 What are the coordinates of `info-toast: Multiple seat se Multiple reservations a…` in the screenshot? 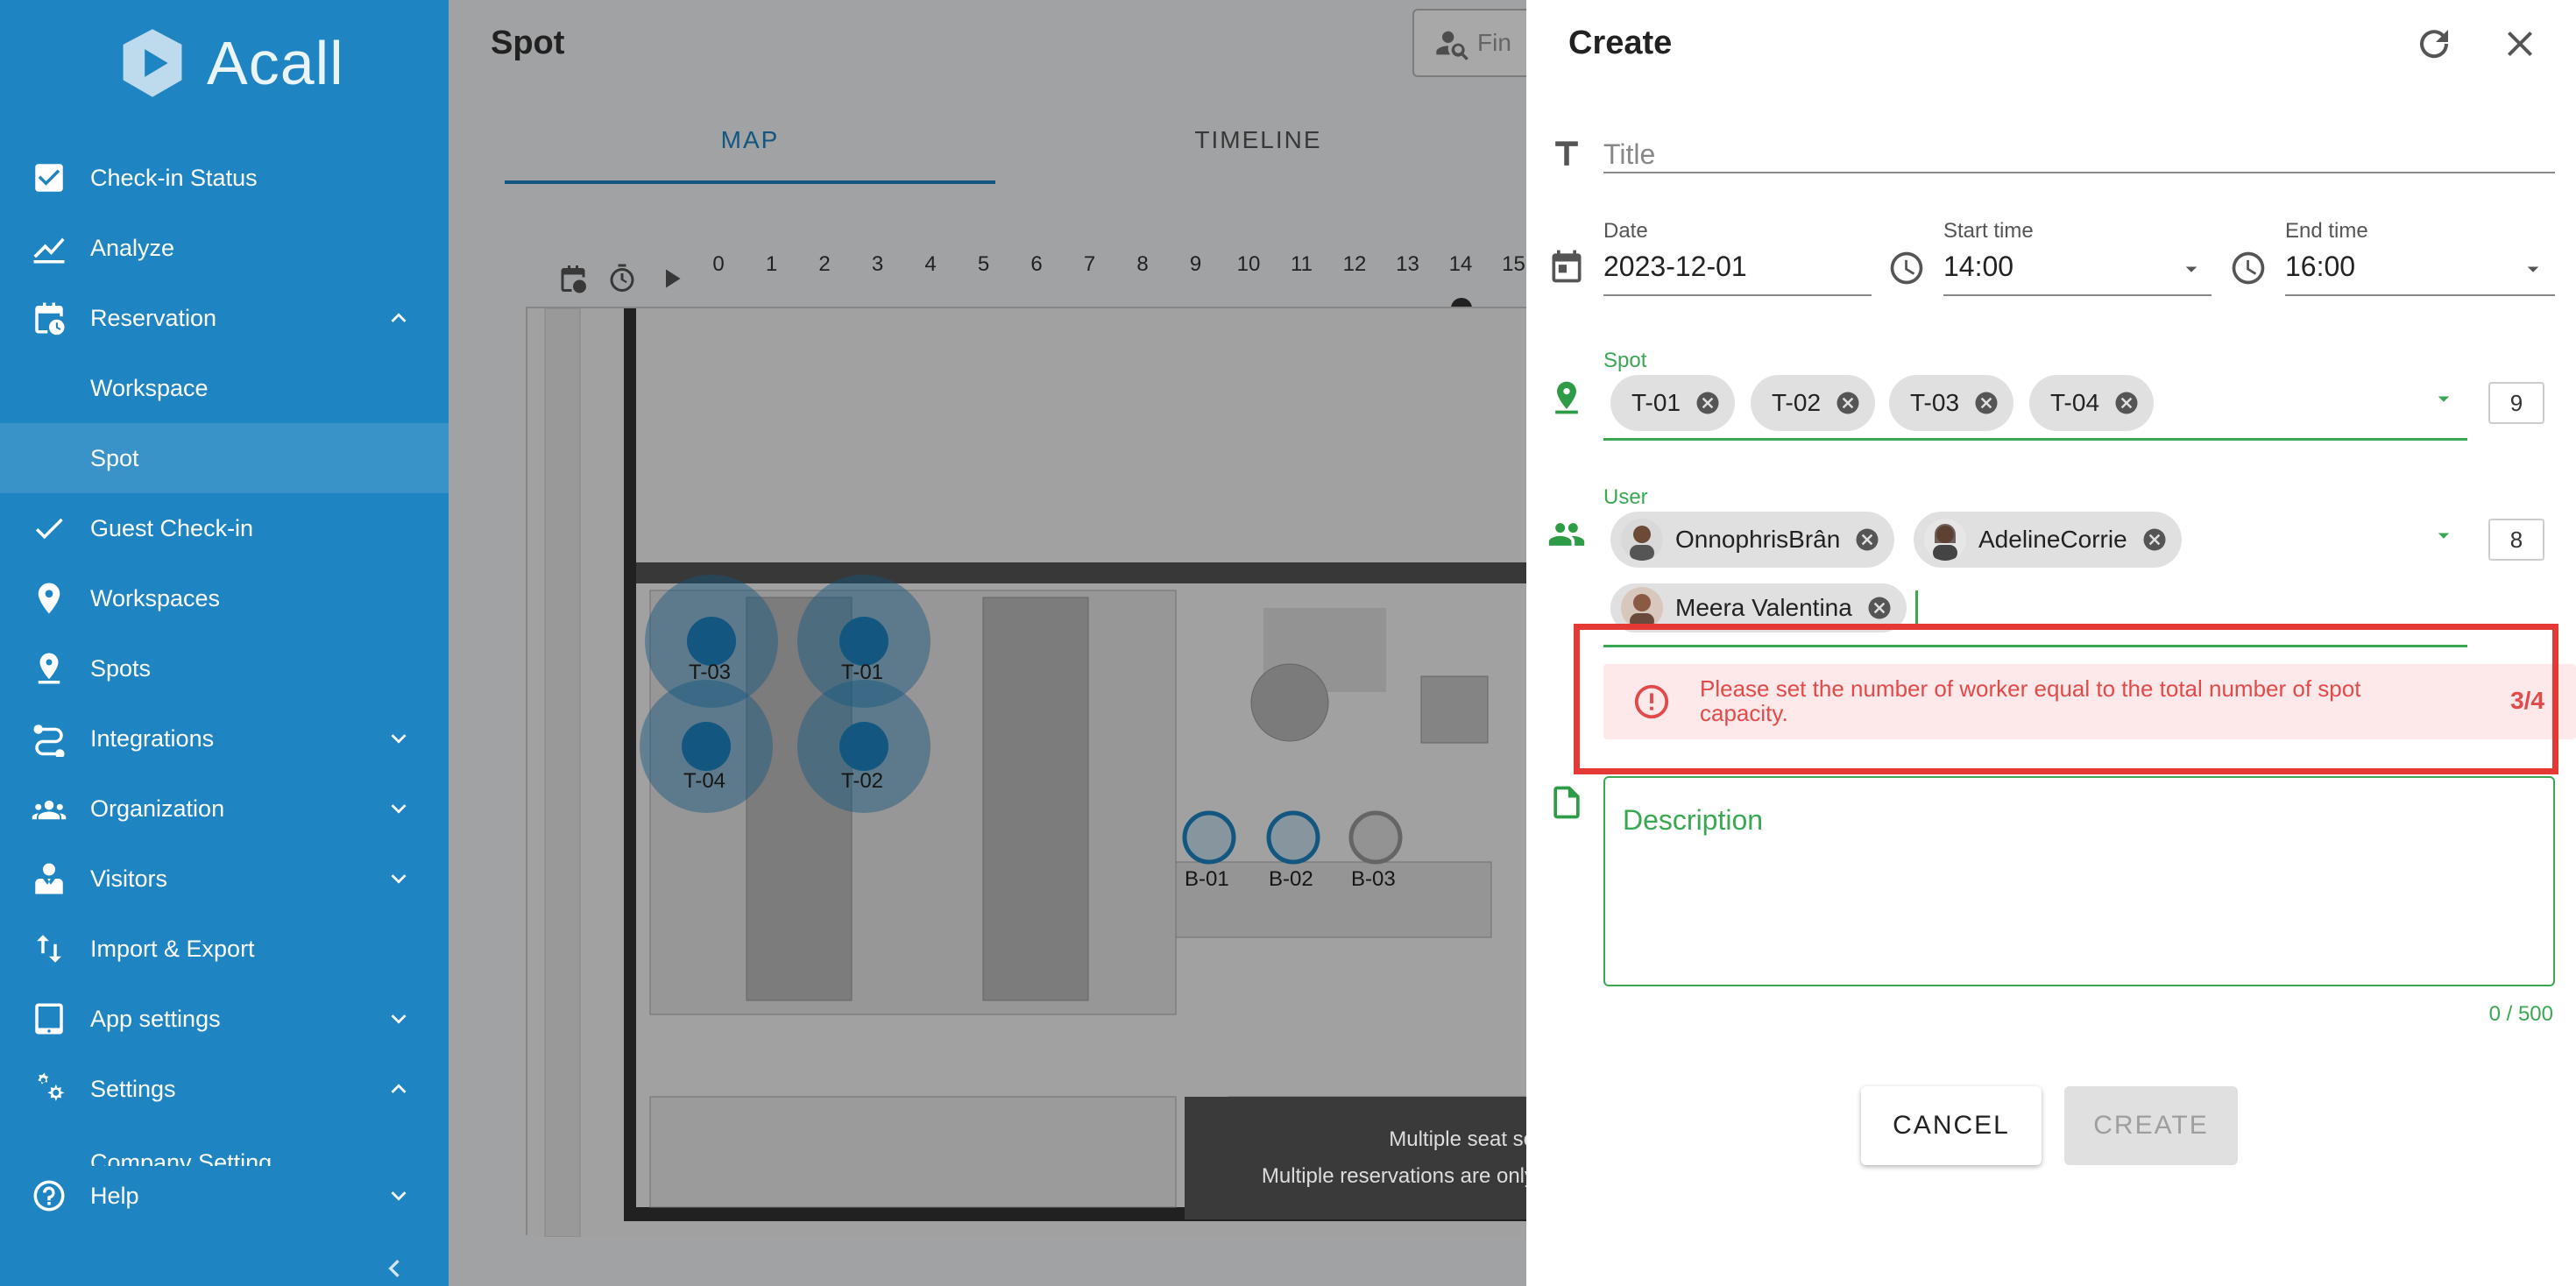 It's located at (1360, 1158).